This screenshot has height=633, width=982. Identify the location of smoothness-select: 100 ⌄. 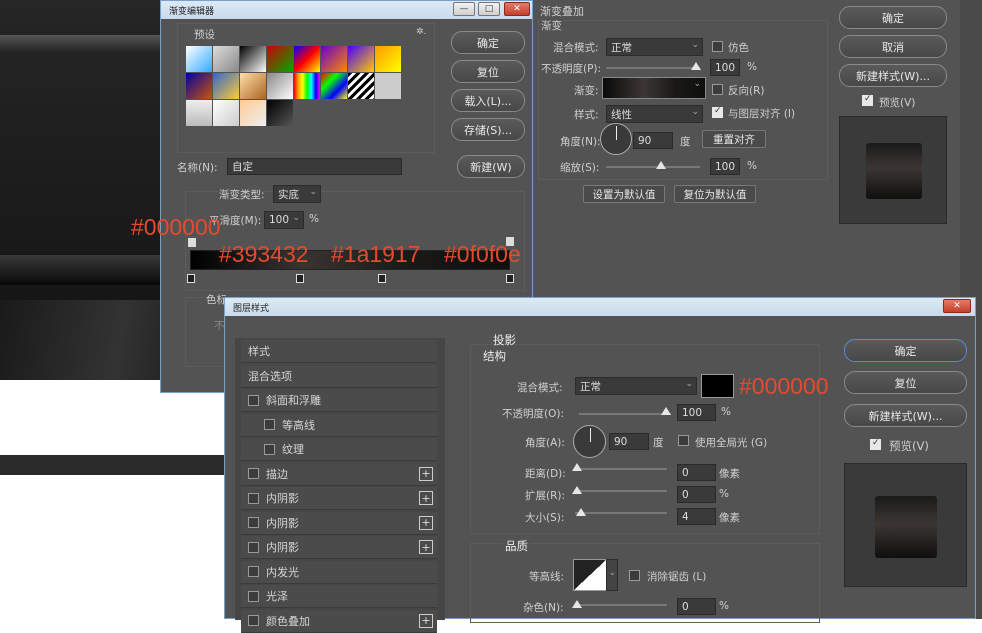
(284, 220).